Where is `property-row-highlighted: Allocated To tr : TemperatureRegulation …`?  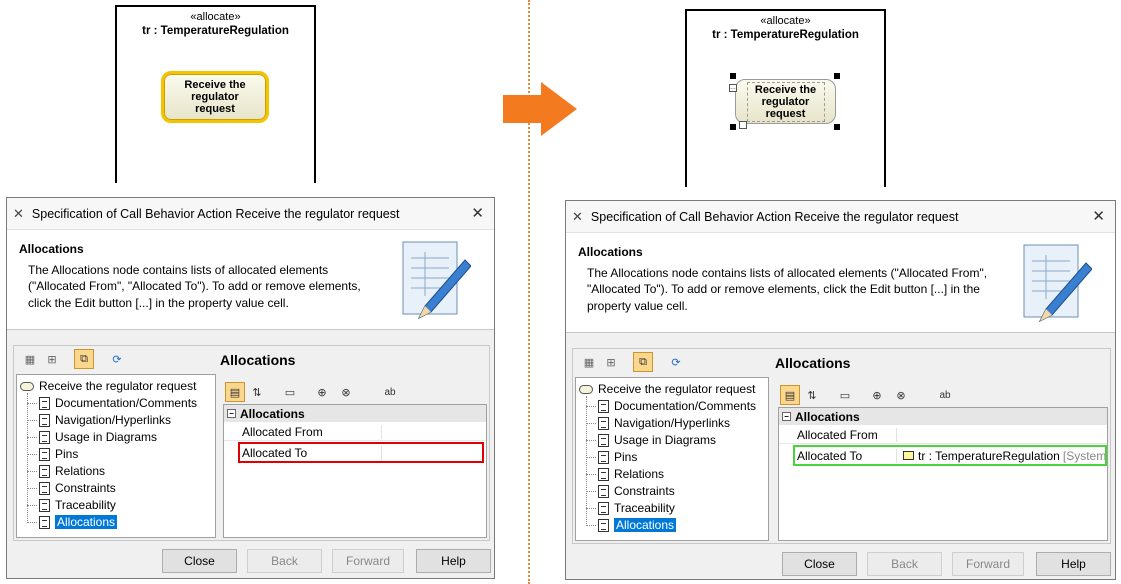
property-row-highlighted: Allocated To tr : TemperatureRegulation … is located at coordinates (950, 455).